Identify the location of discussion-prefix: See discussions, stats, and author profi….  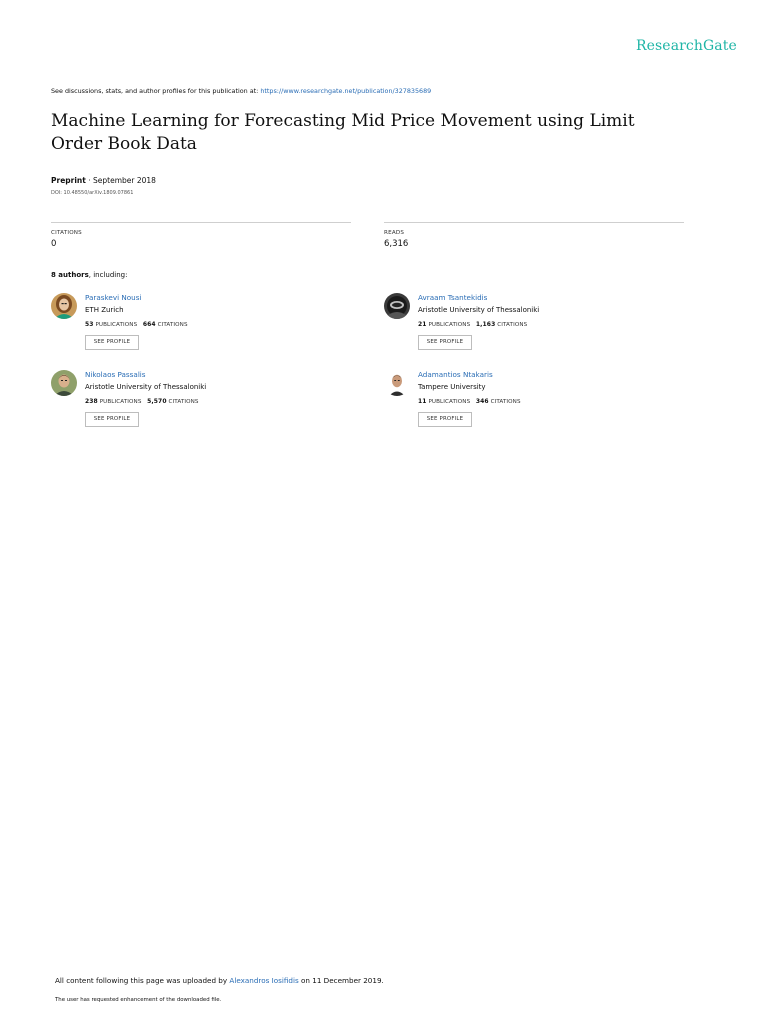
(156, 91).